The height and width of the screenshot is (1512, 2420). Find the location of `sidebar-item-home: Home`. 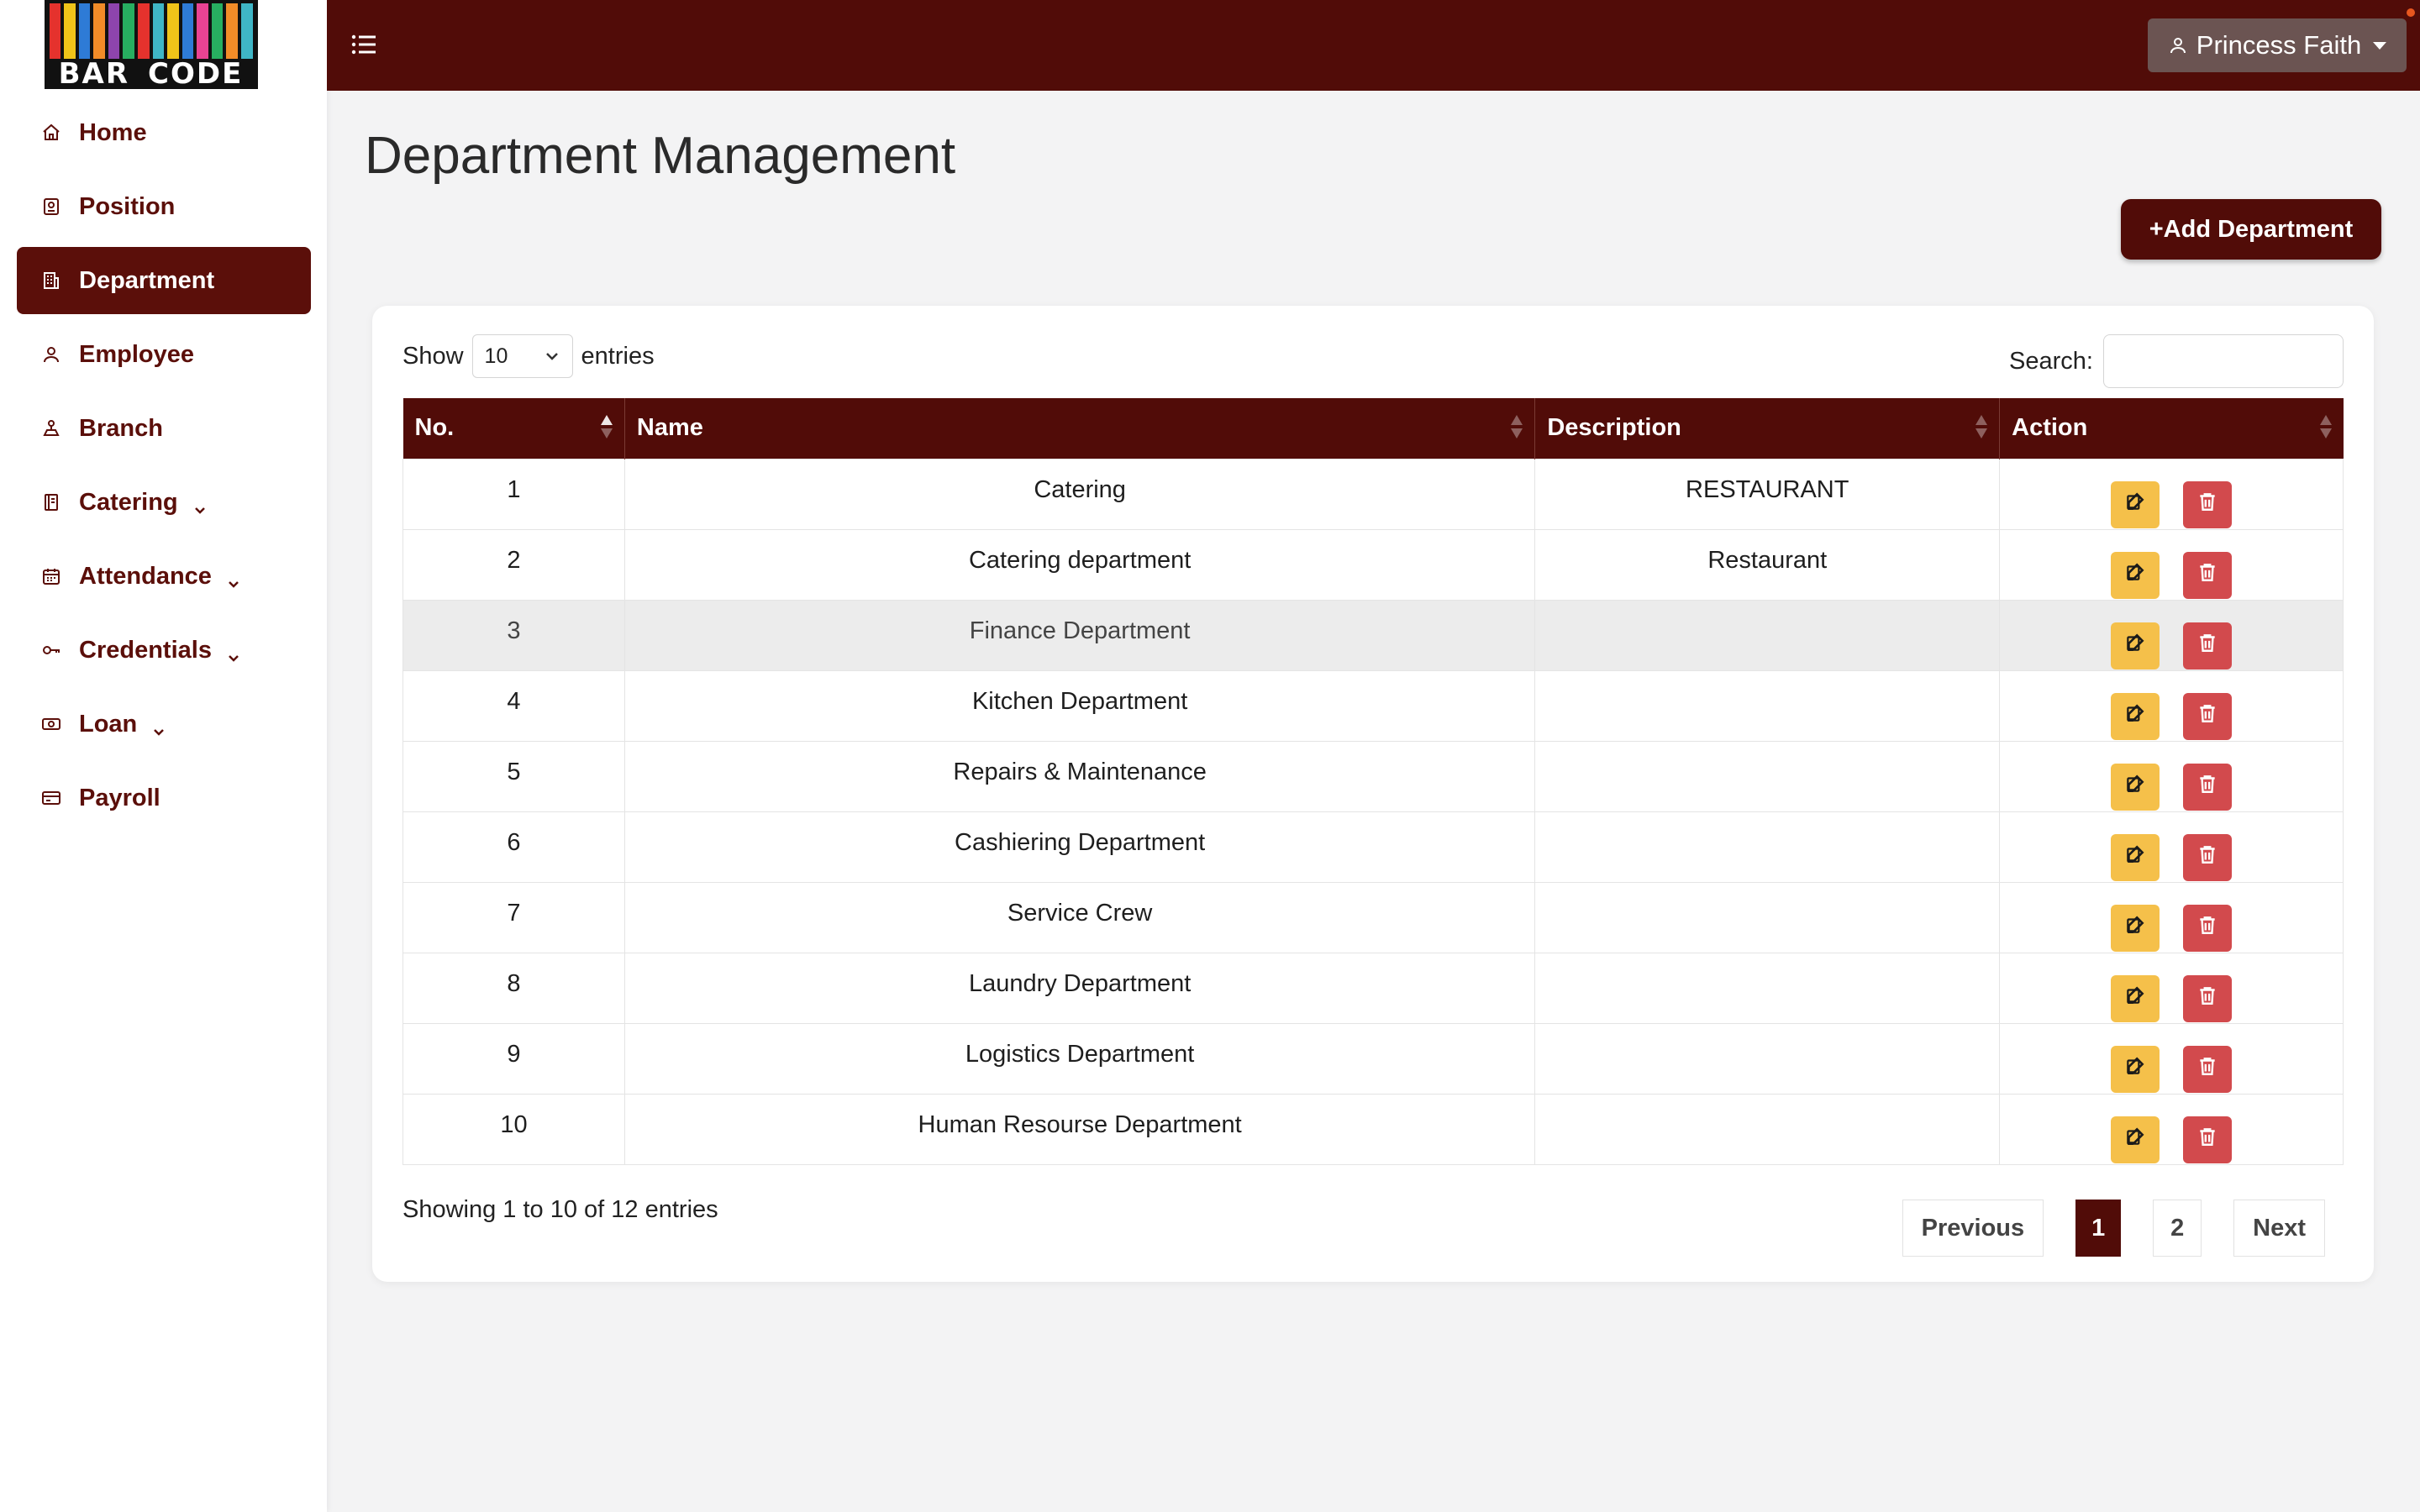

sidebar-item-home: Home is located at coordinates (164, 132).